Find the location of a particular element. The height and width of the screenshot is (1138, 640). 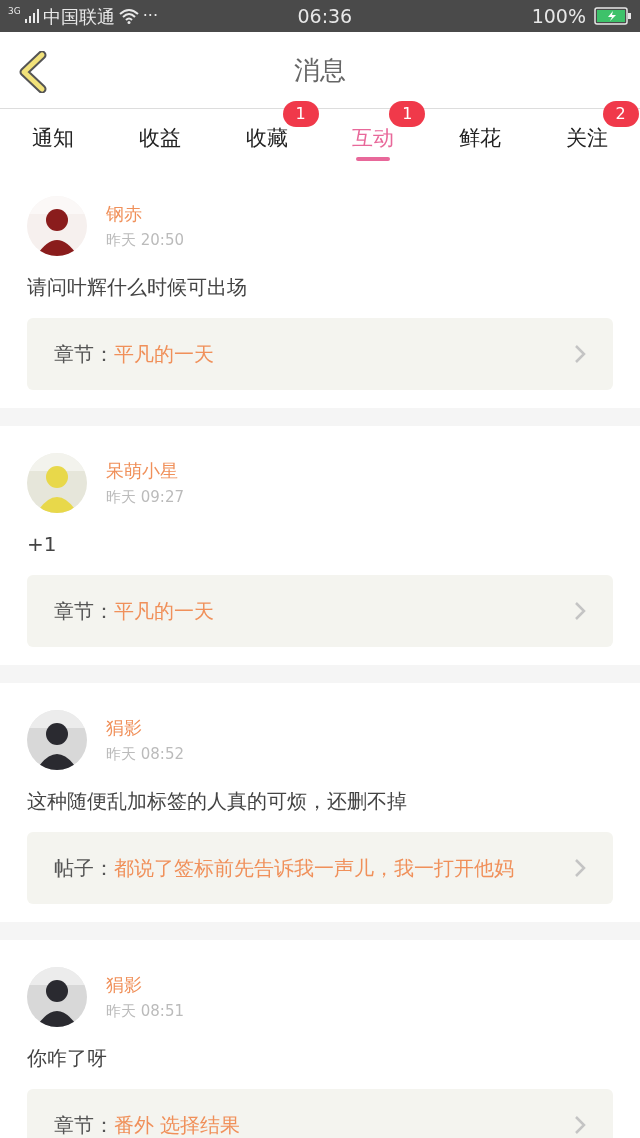

tab-indicator is located at coordinates (373, 159).